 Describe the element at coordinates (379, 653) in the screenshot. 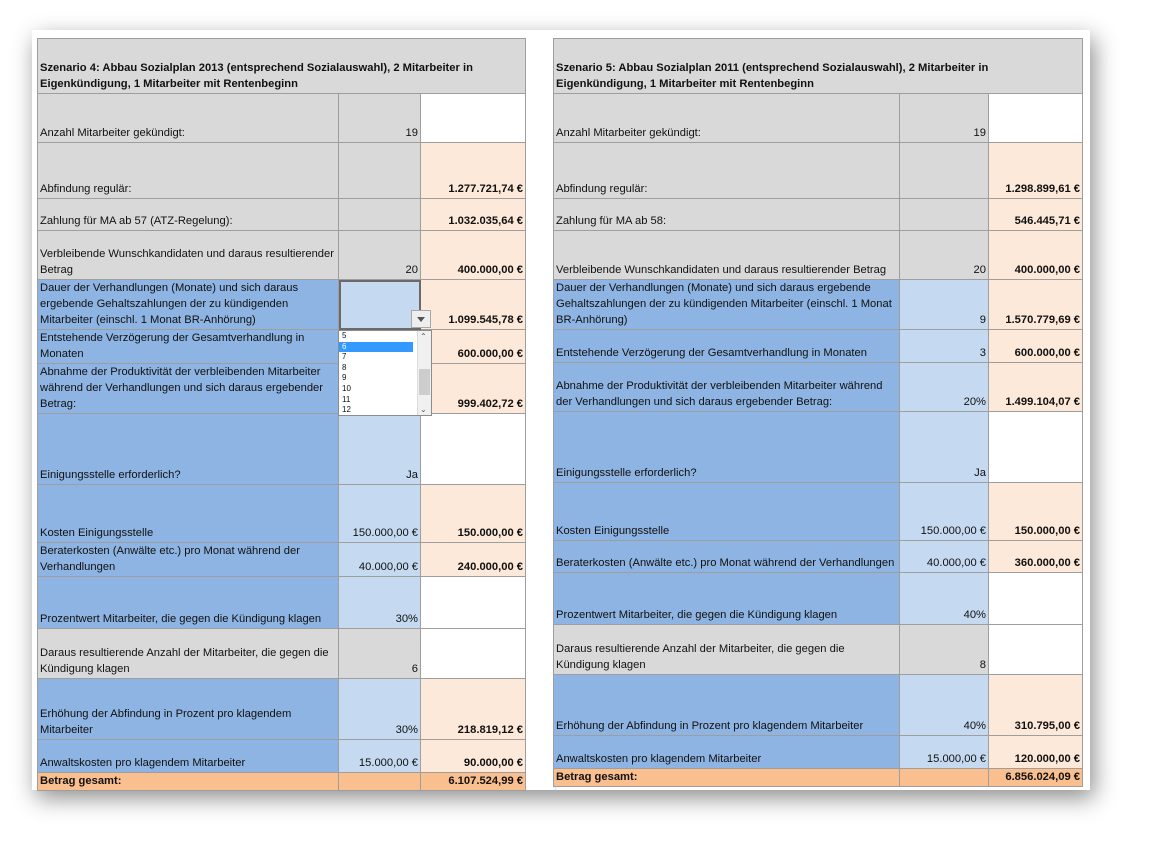

I see `row-value: 6` at that location.